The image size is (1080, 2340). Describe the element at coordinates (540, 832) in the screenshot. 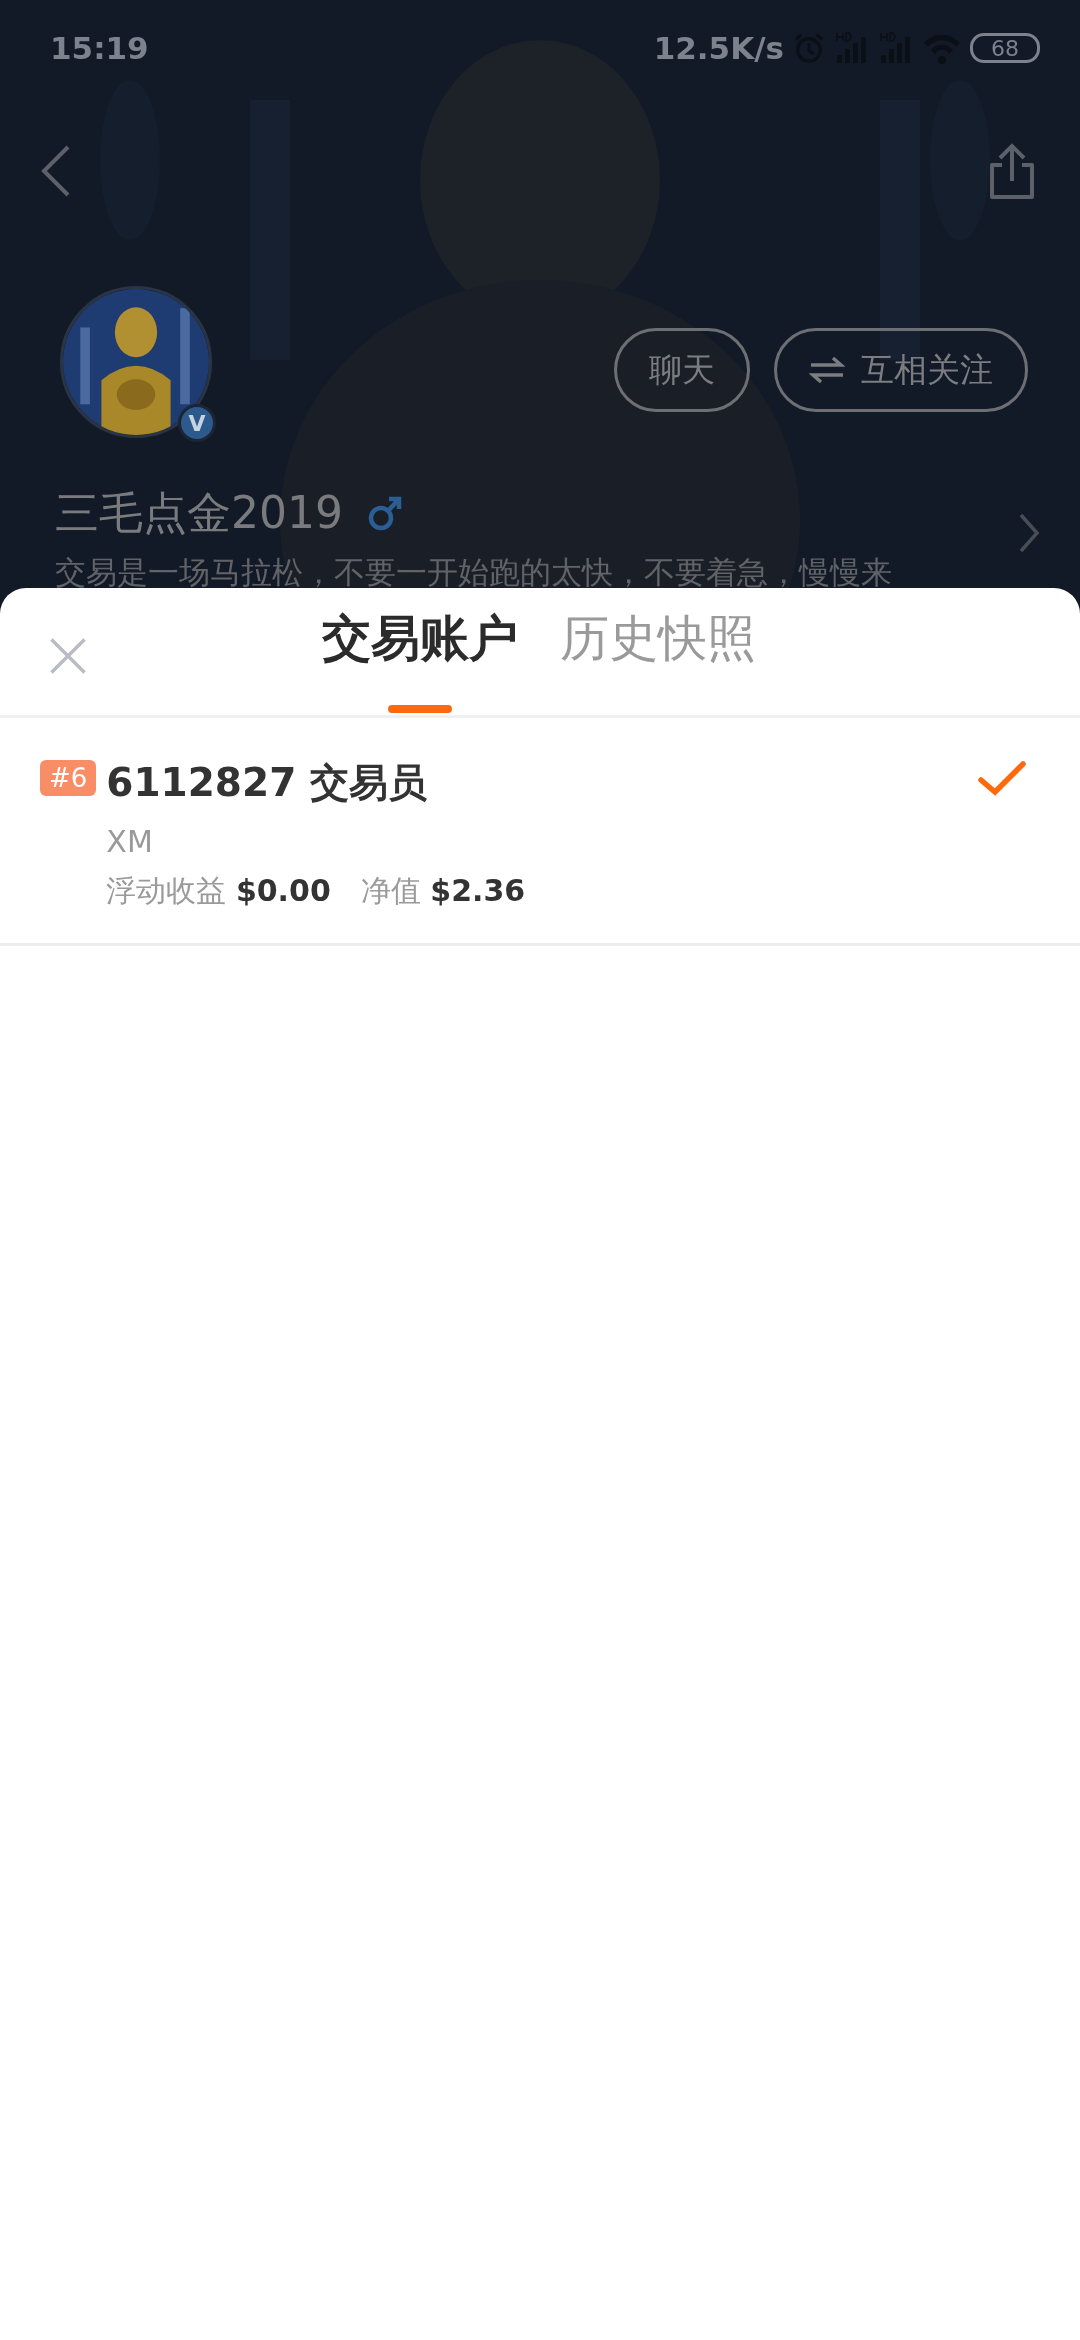

I see `account-item: #6 6112827 交易员 XM 浮动收益 $0.00 净值 $2.36` at that location.